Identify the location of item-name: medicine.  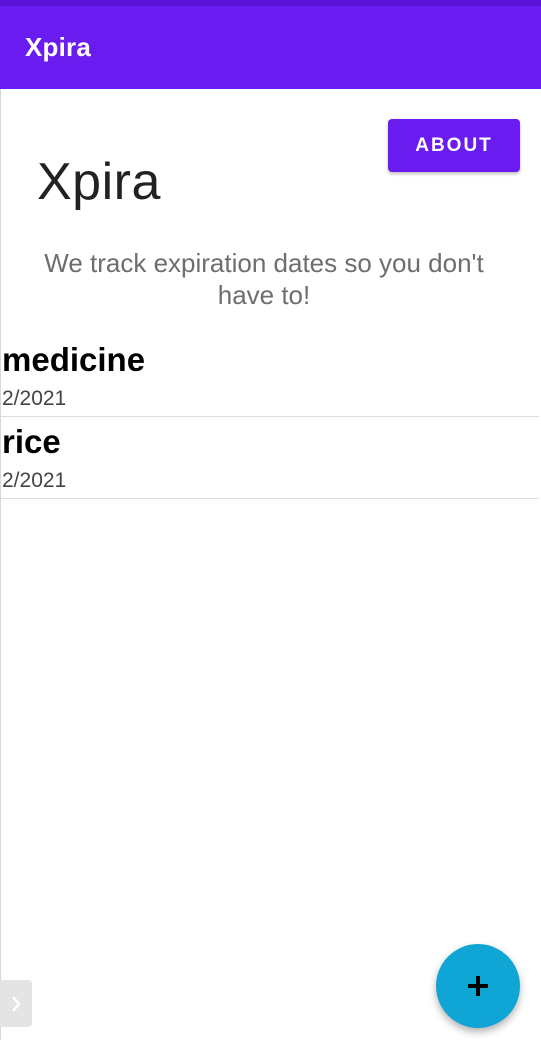
(74, 359).